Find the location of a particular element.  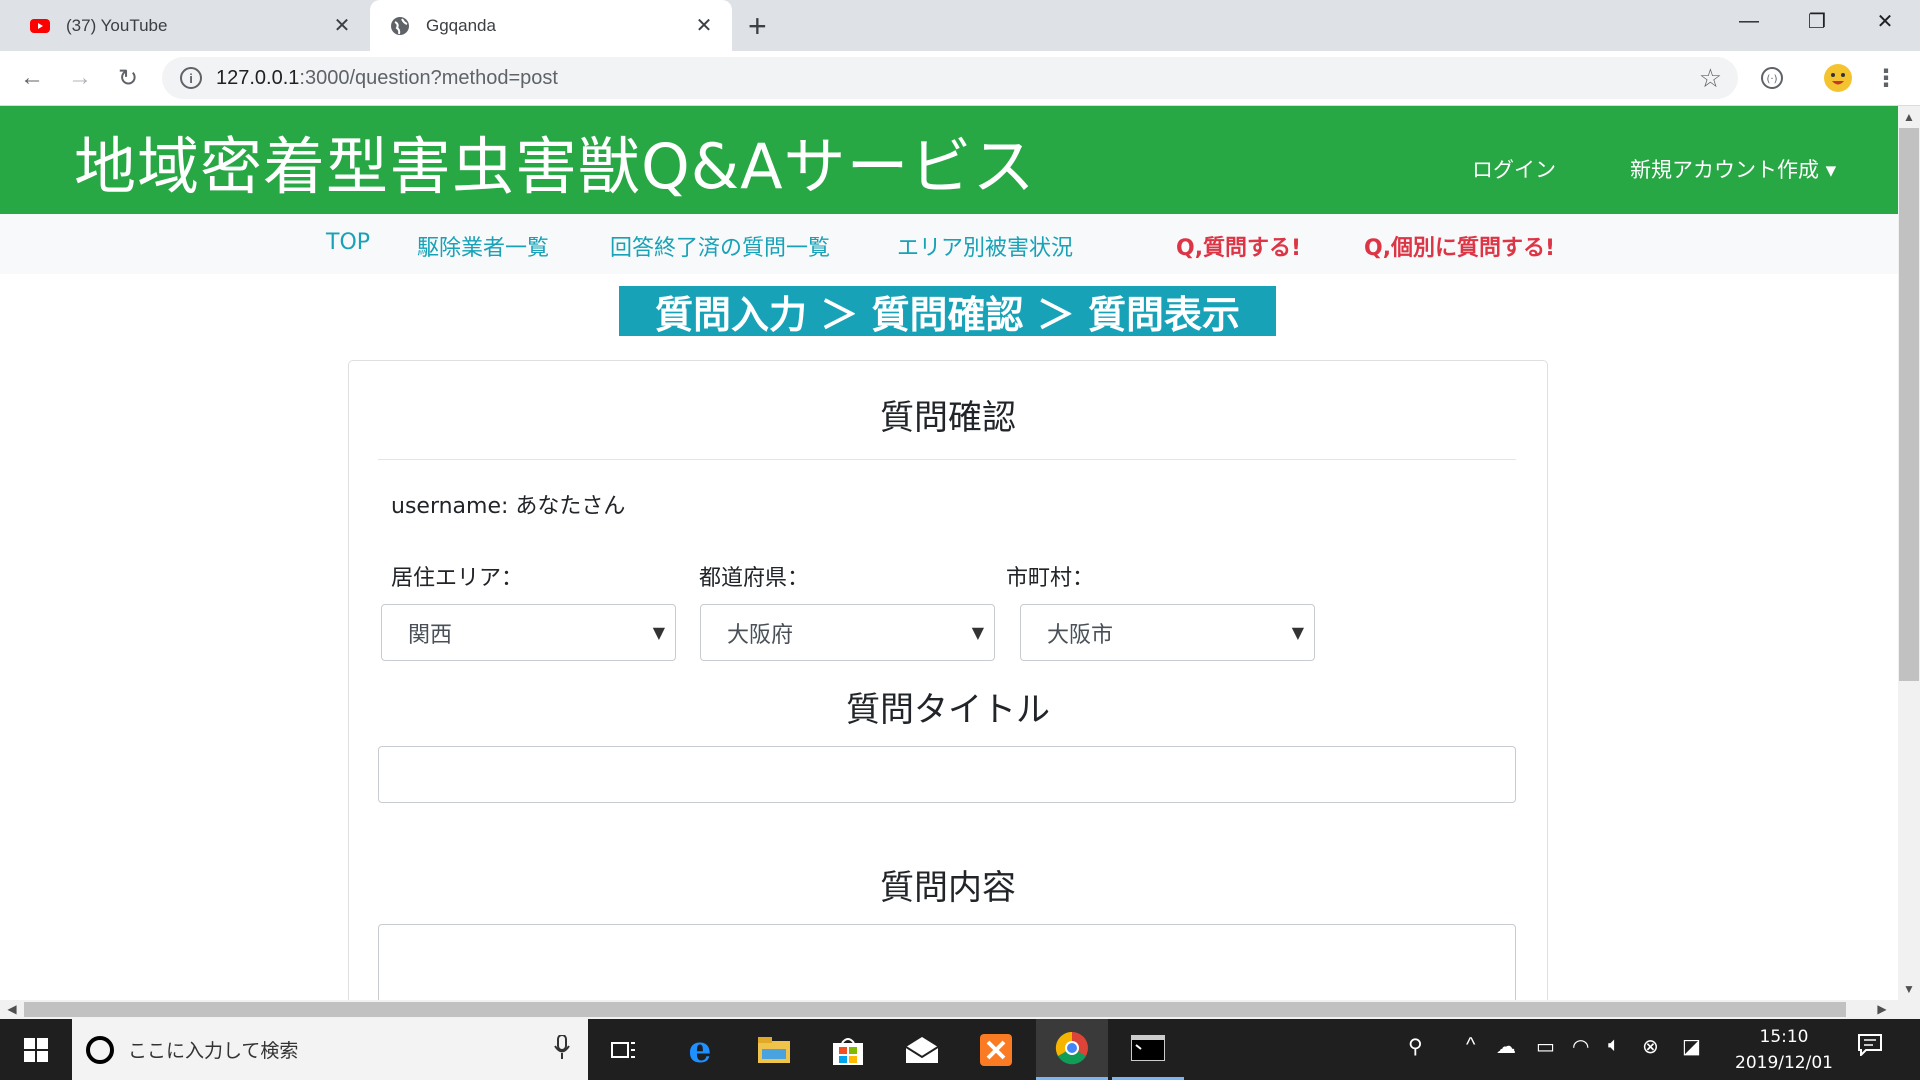

clock: 15:10 2019/12/01 is located at coordinates (1784, 1050).